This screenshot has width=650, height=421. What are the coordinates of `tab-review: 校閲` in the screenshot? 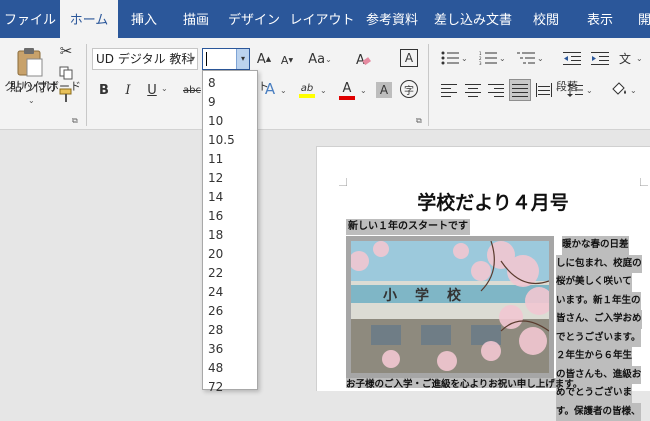 It's located at (546, 19).